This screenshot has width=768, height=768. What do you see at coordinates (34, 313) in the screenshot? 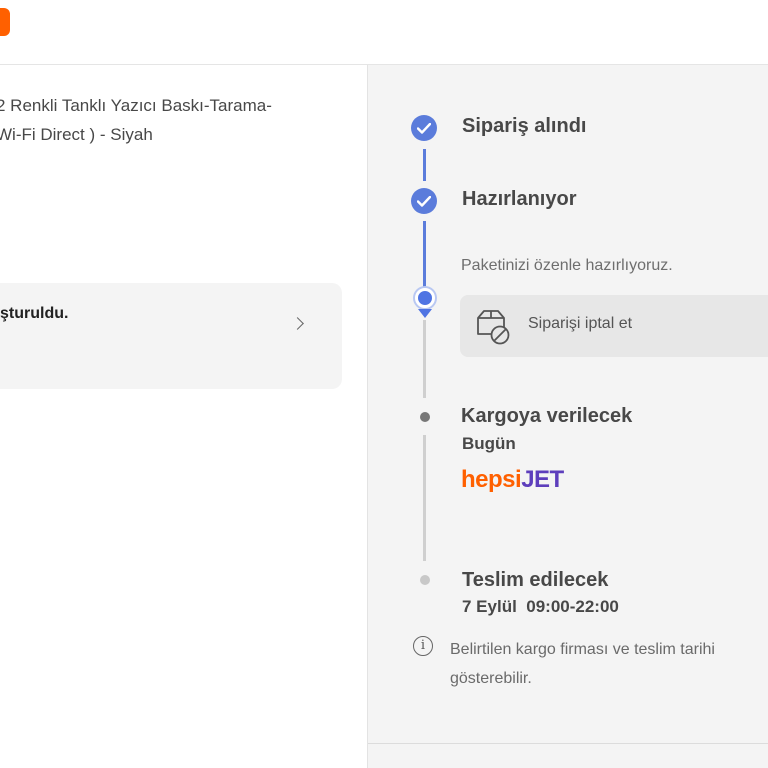
I see `order-info-text: şturuldu.` at bounding box center [34, 313].